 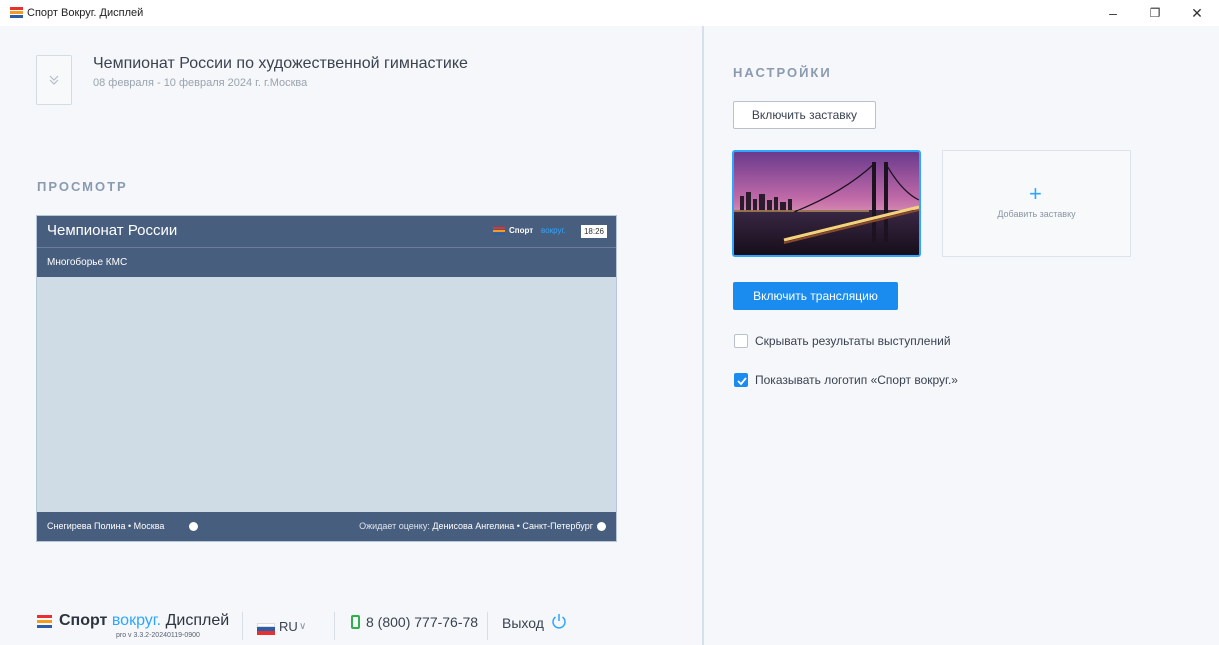 I want to click on checkmark-icon, so click(x=742, y=381).